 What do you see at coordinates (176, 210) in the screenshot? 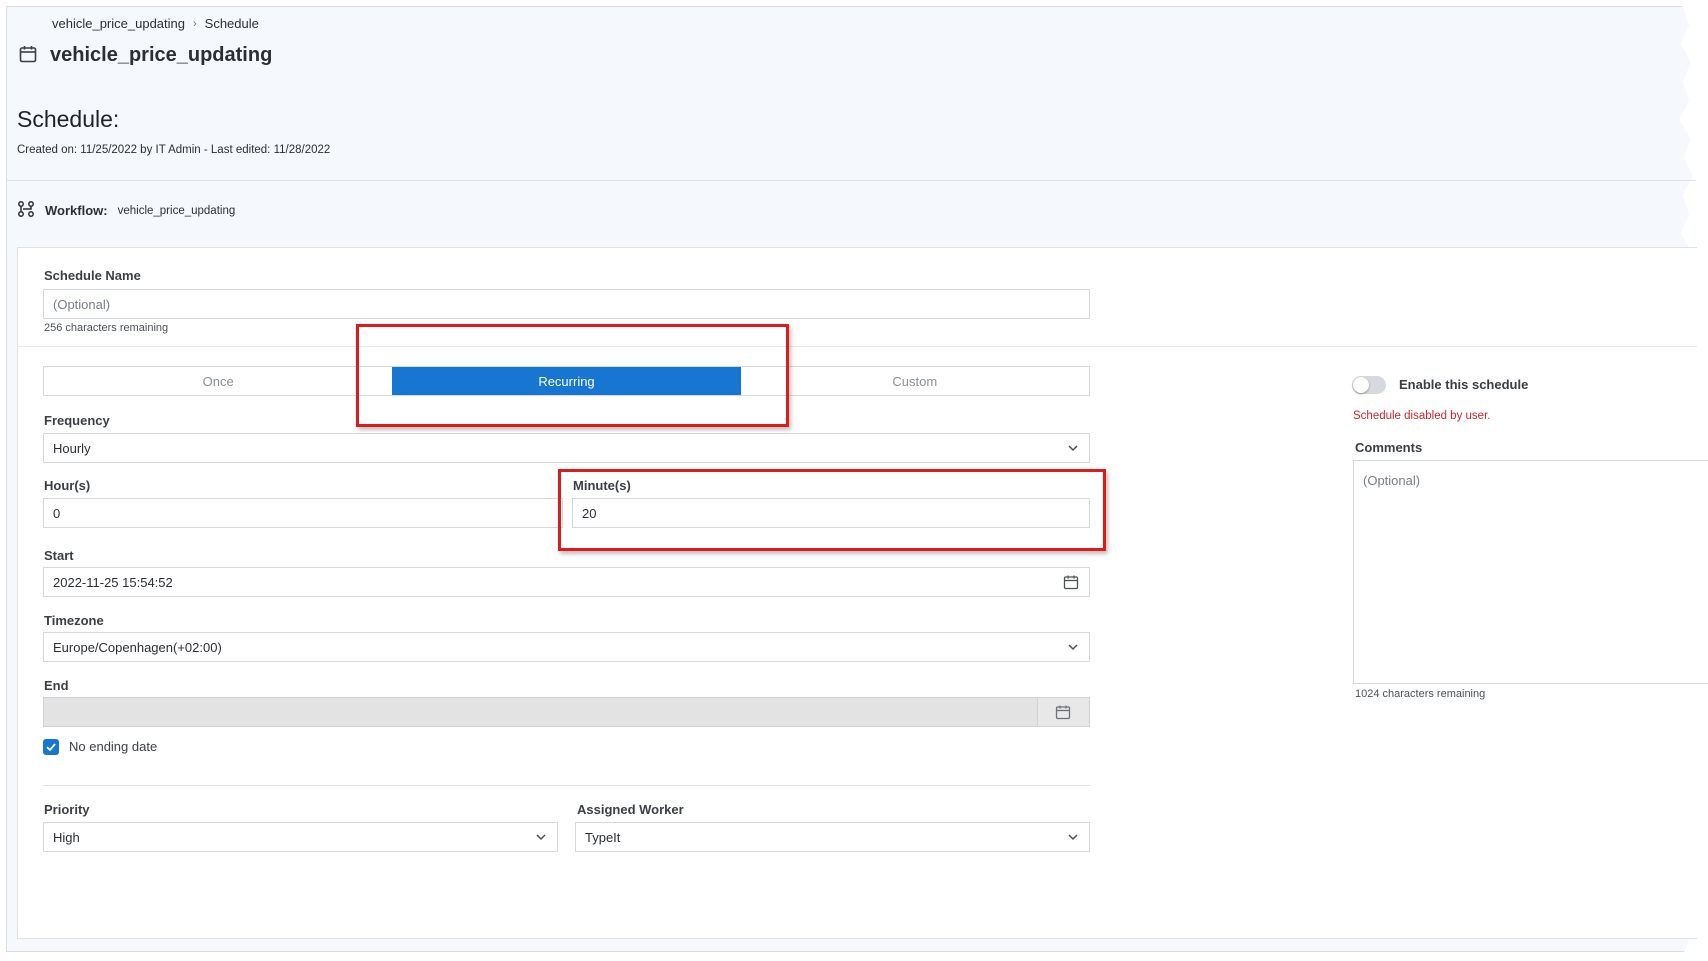
I see `workflow-value: vehicle_price_updating` at bounding box center [176, 210].